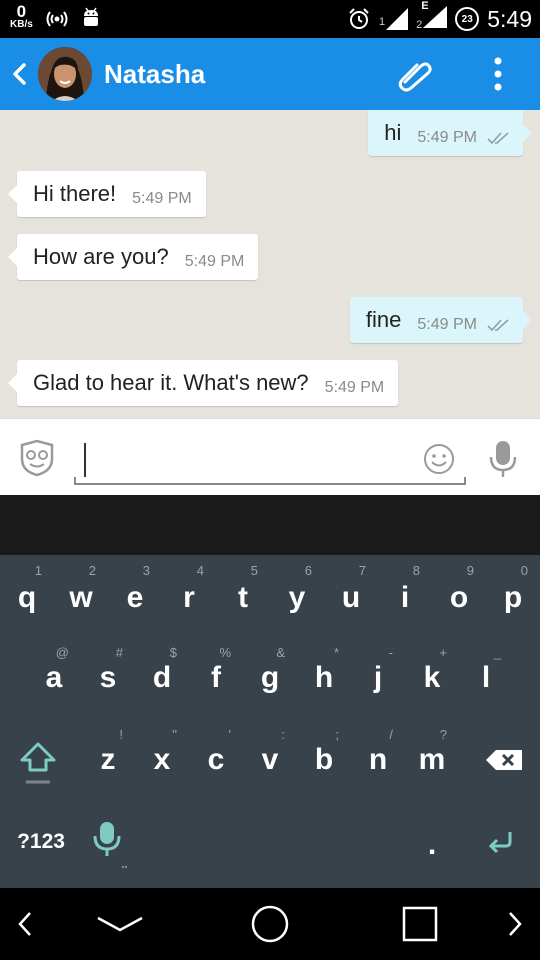  I want to click on key-d: $ d, so click(162, 678).